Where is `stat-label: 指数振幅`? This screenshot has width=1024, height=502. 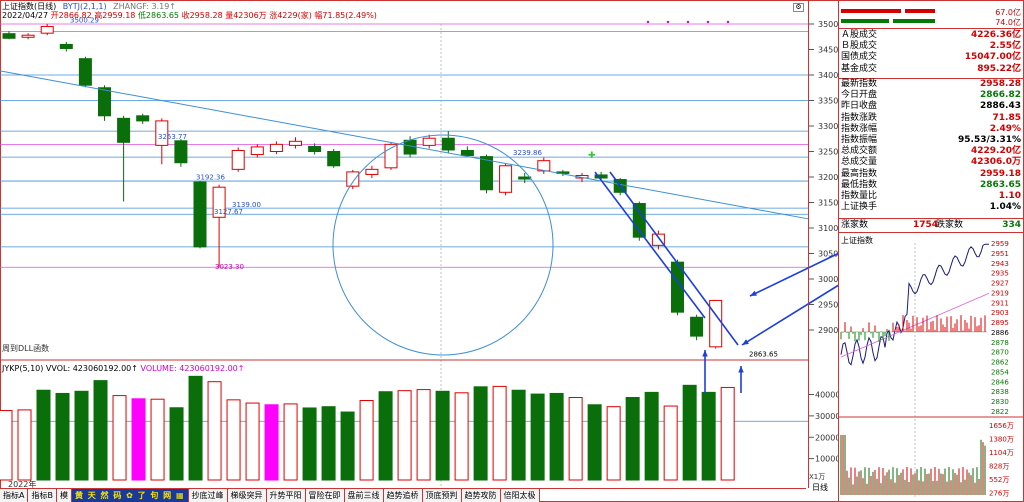
stat-label: 指数振幅 is located at coordinates (859, 140).